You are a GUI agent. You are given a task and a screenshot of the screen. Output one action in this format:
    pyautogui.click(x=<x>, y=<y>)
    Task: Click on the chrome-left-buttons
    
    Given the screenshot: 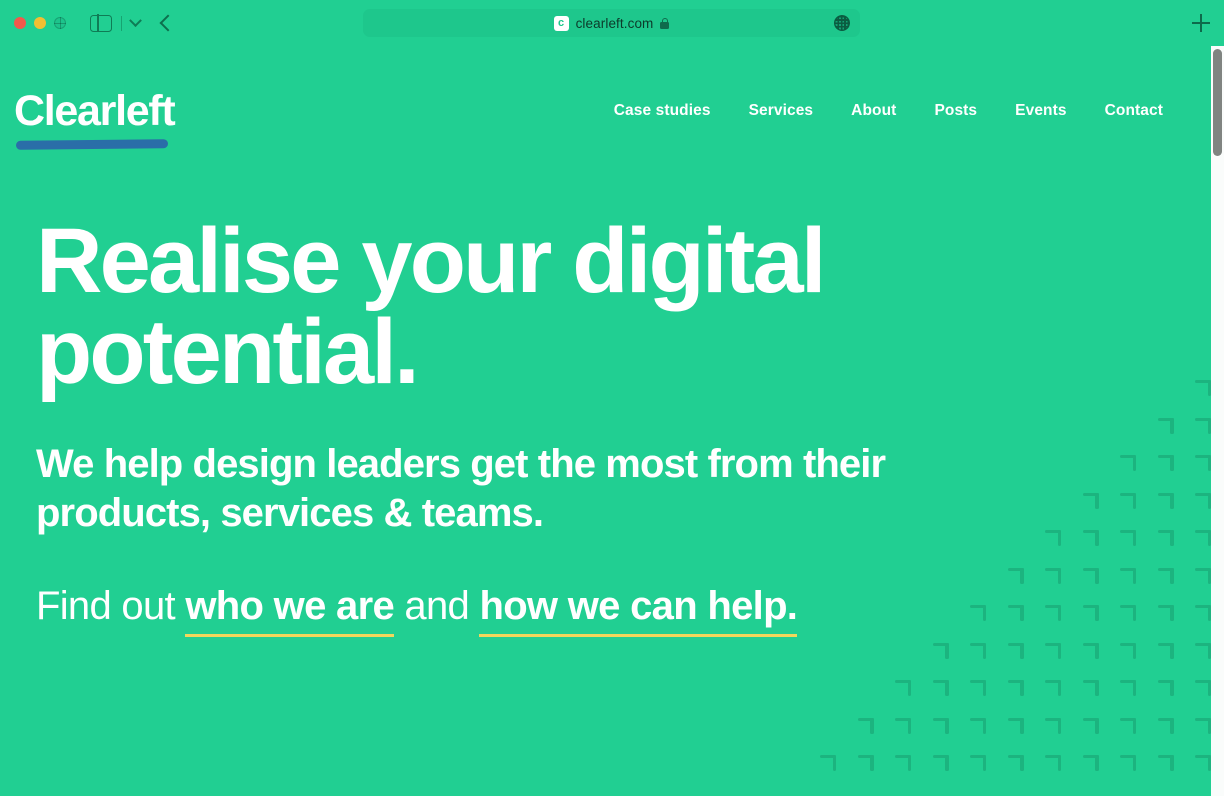 What is the action you would take?
    pyautogui.click(x=116, y=23)
    